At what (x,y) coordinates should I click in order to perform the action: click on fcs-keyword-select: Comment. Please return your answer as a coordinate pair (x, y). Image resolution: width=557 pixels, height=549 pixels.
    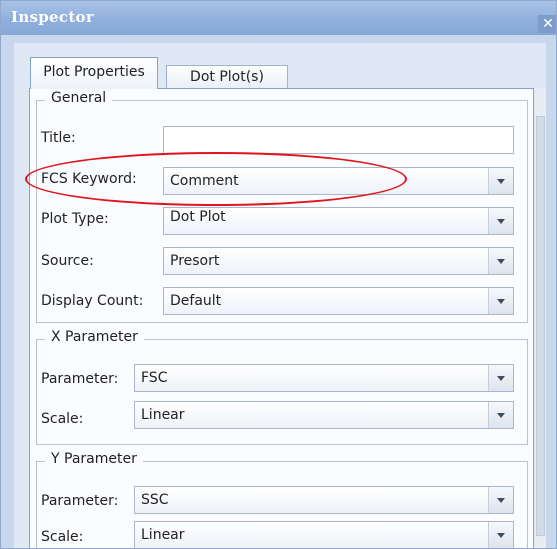
    Looking at the image, I should click on (338, 181).